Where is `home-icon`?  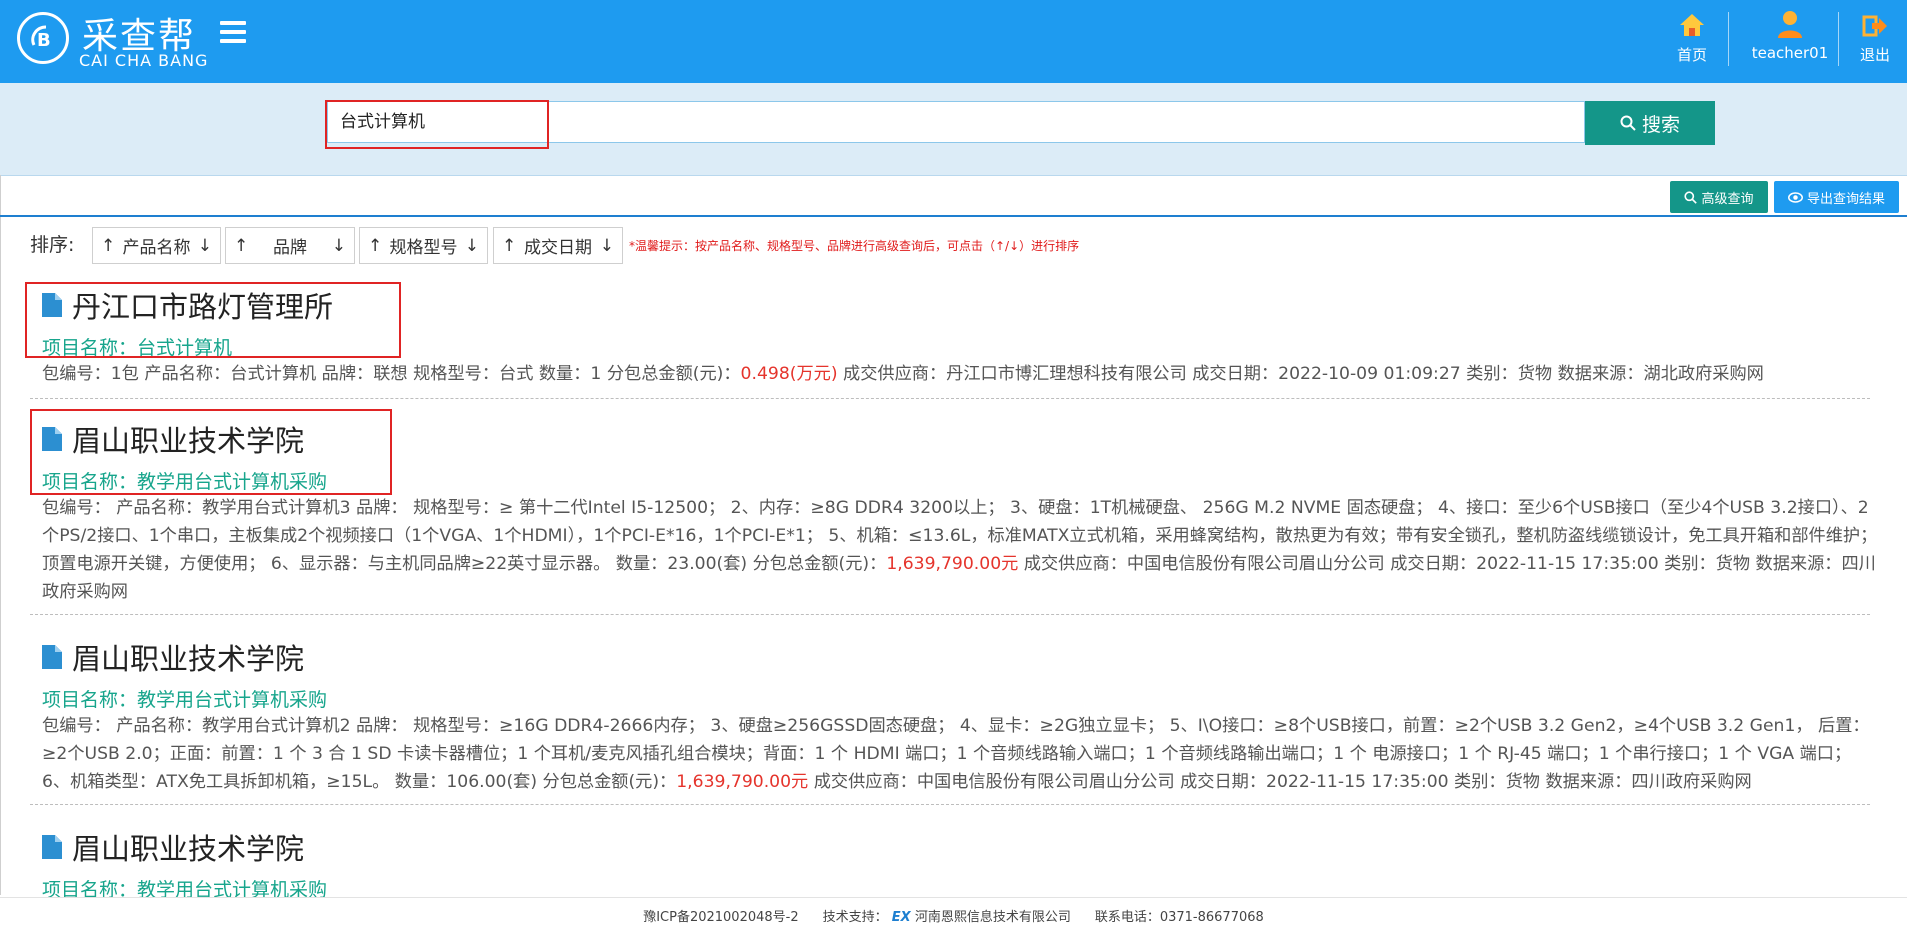
home-icon is located at coordinates (1692, 24).